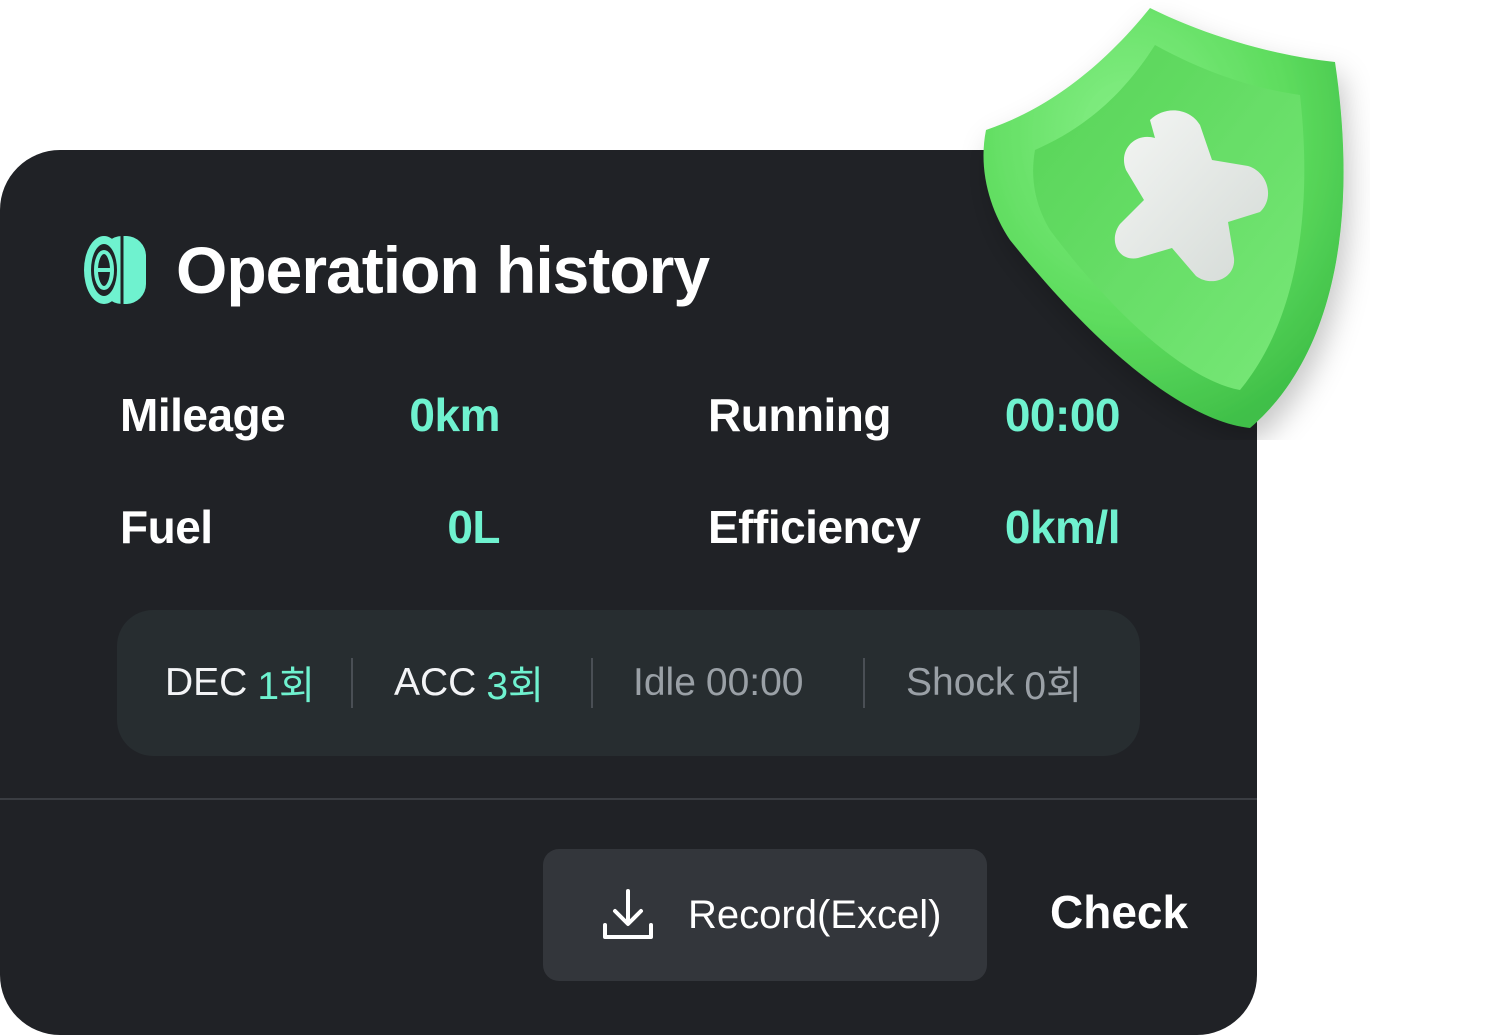 This screenshot has height=1035, width=1500. What do you see at coordinates (628, 683) in the screenshot?
I see `event-counters: DEC 1회 ACC 3회 Idle 00:00 Shock 0회` at bounding box center [628, 683].